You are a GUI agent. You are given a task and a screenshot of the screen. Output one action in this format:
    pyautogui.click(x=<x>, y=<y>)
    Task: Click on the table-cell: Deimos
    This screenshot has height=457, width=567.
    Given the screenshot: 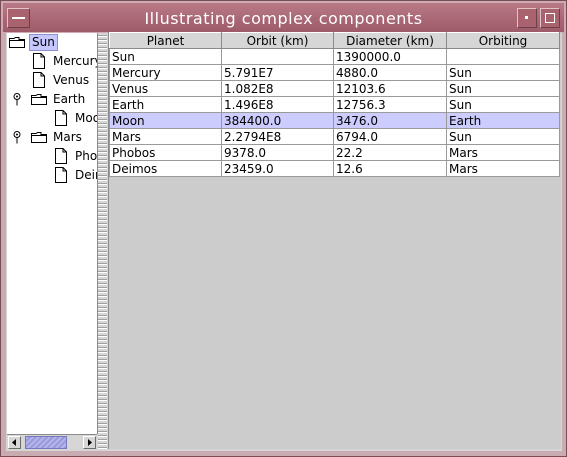 What is the action you would take?
    pyautogui.click(x=165, y=168)
    